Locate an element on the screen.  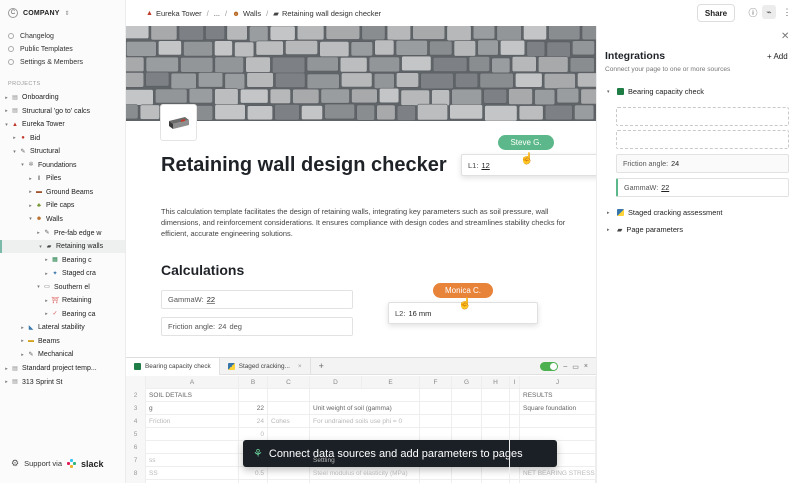
sidebar-item-structural-go-to-calcs: ▸▤Structural 'go to' calcs is located at coordinates (63, 111).